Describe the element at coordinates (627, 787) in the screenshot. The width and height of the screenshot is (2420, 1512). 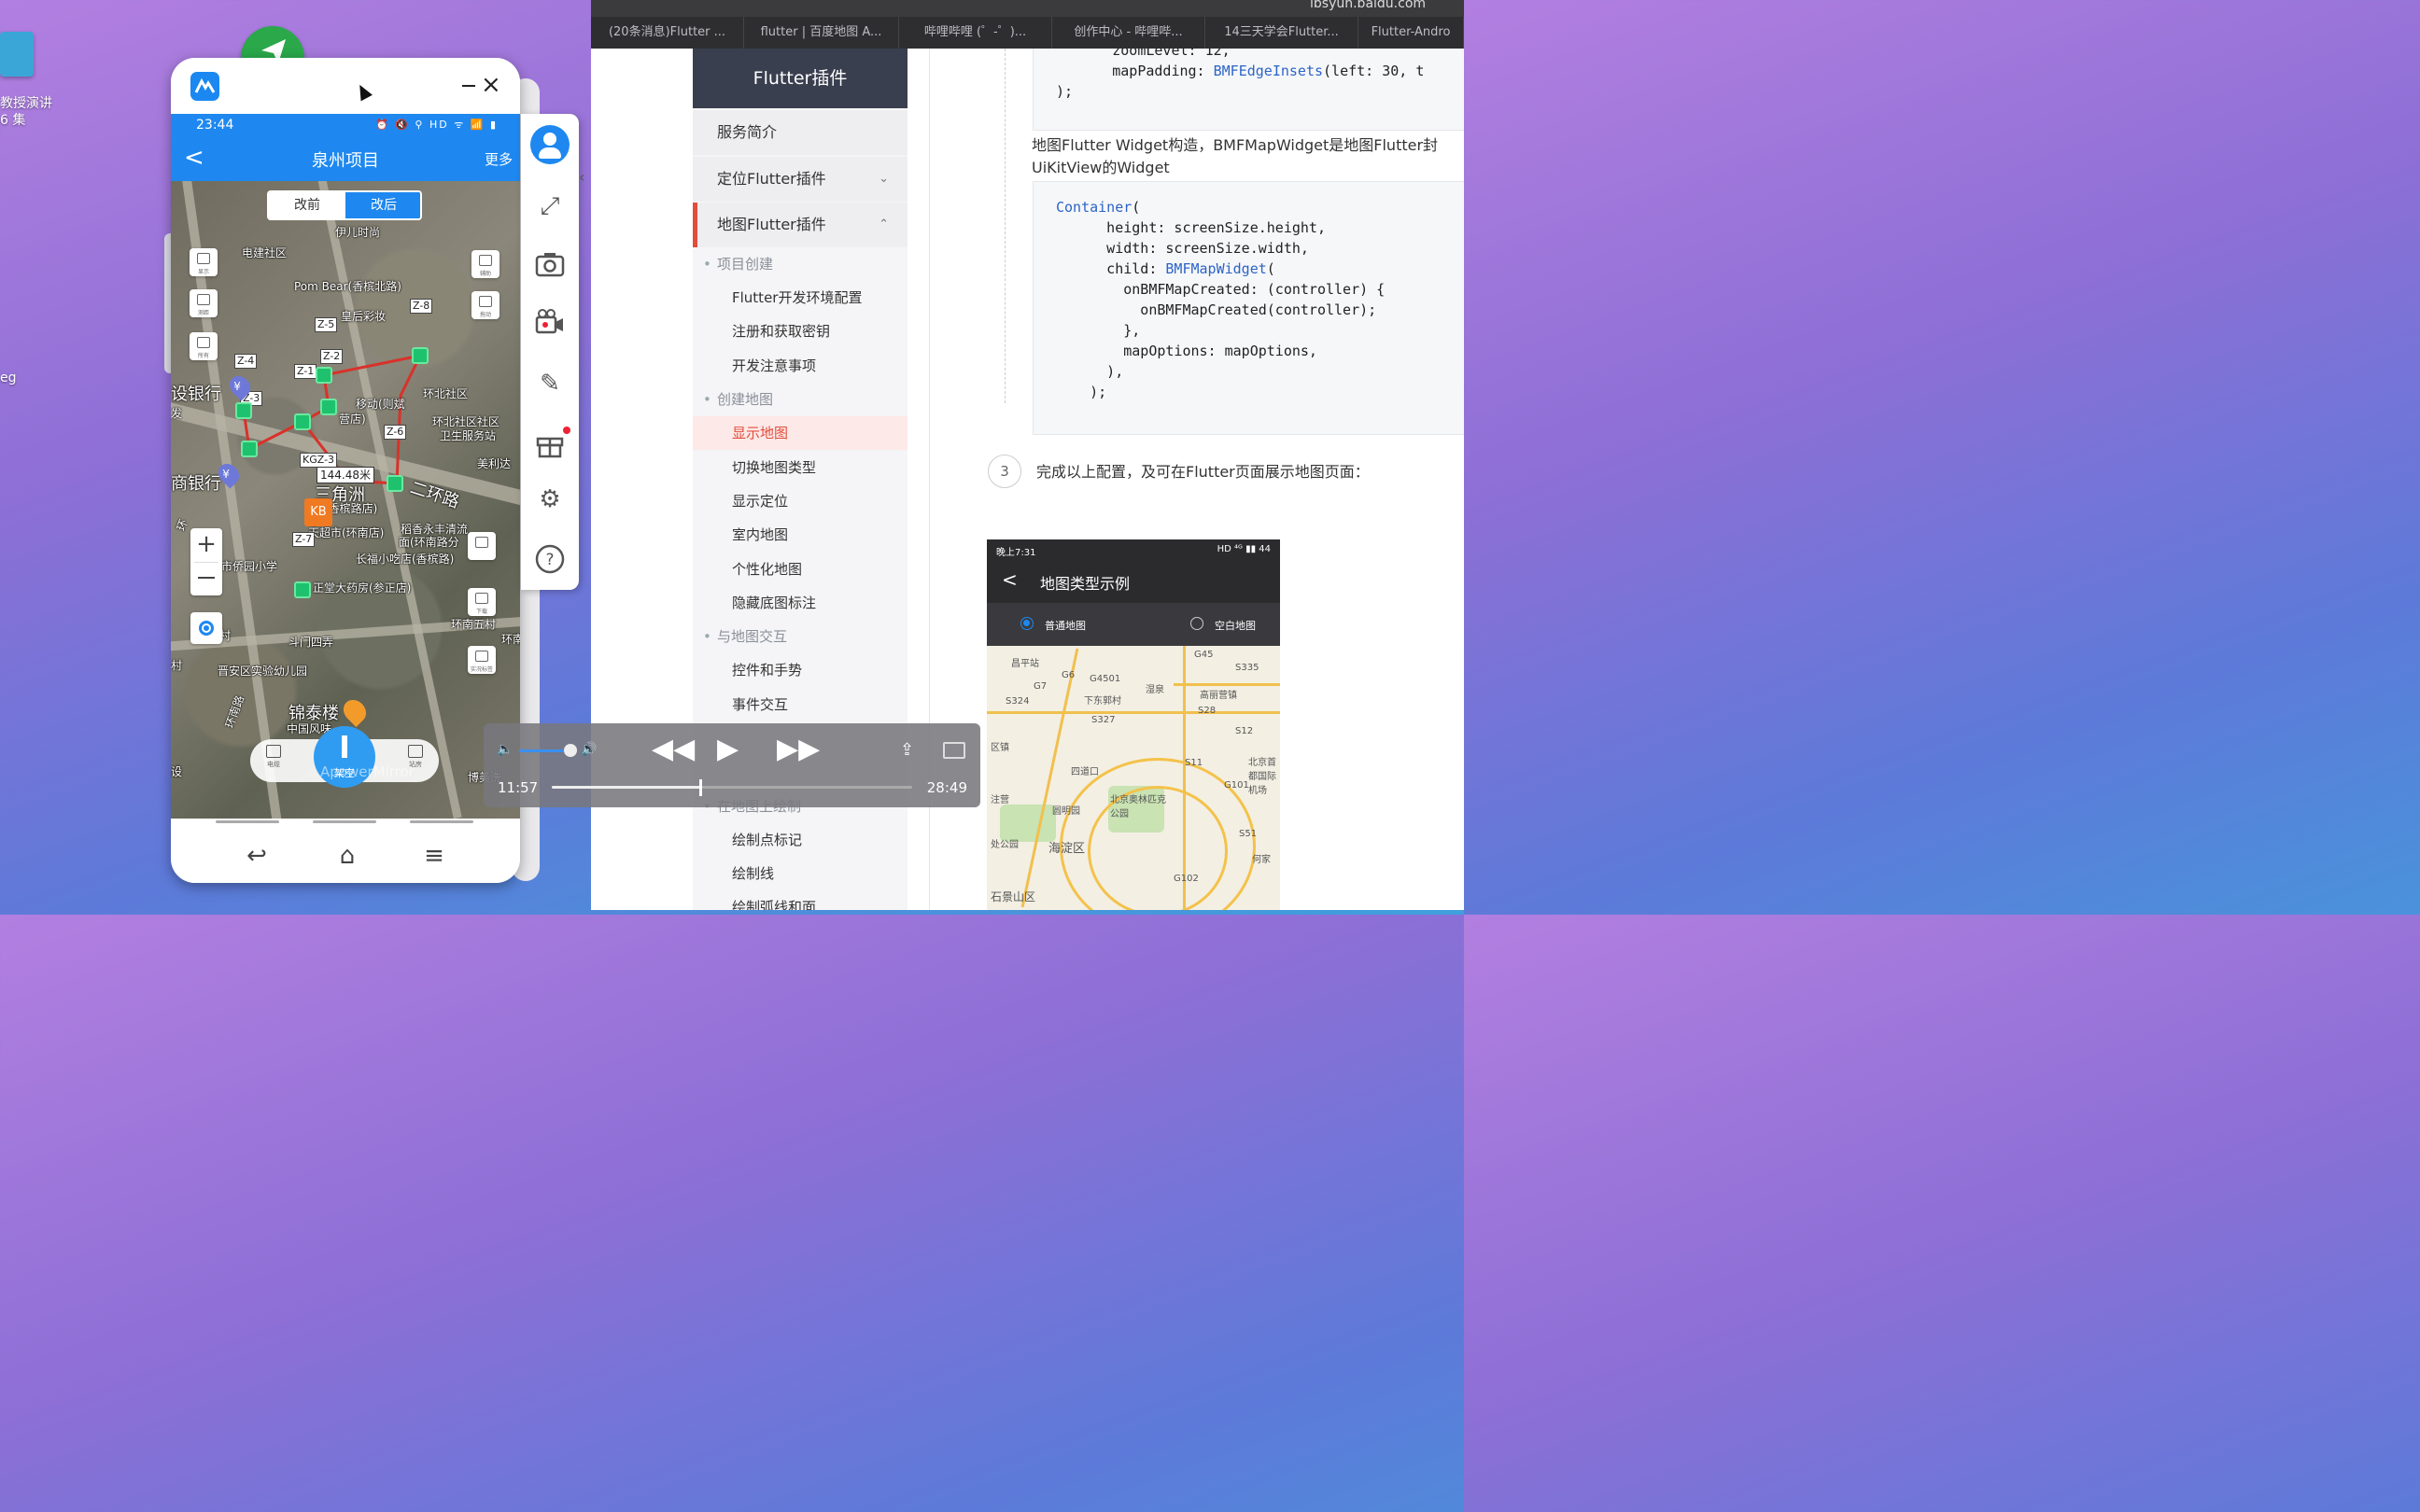
I see `progress-fill` at that location.